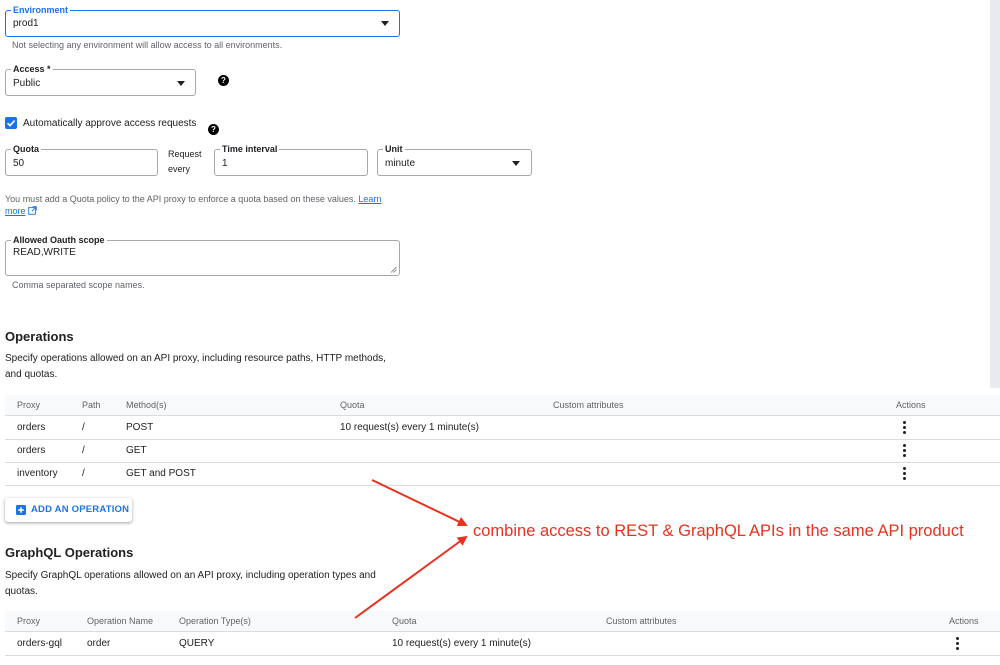  I want to click on add-box-icon, so click(21, 510).